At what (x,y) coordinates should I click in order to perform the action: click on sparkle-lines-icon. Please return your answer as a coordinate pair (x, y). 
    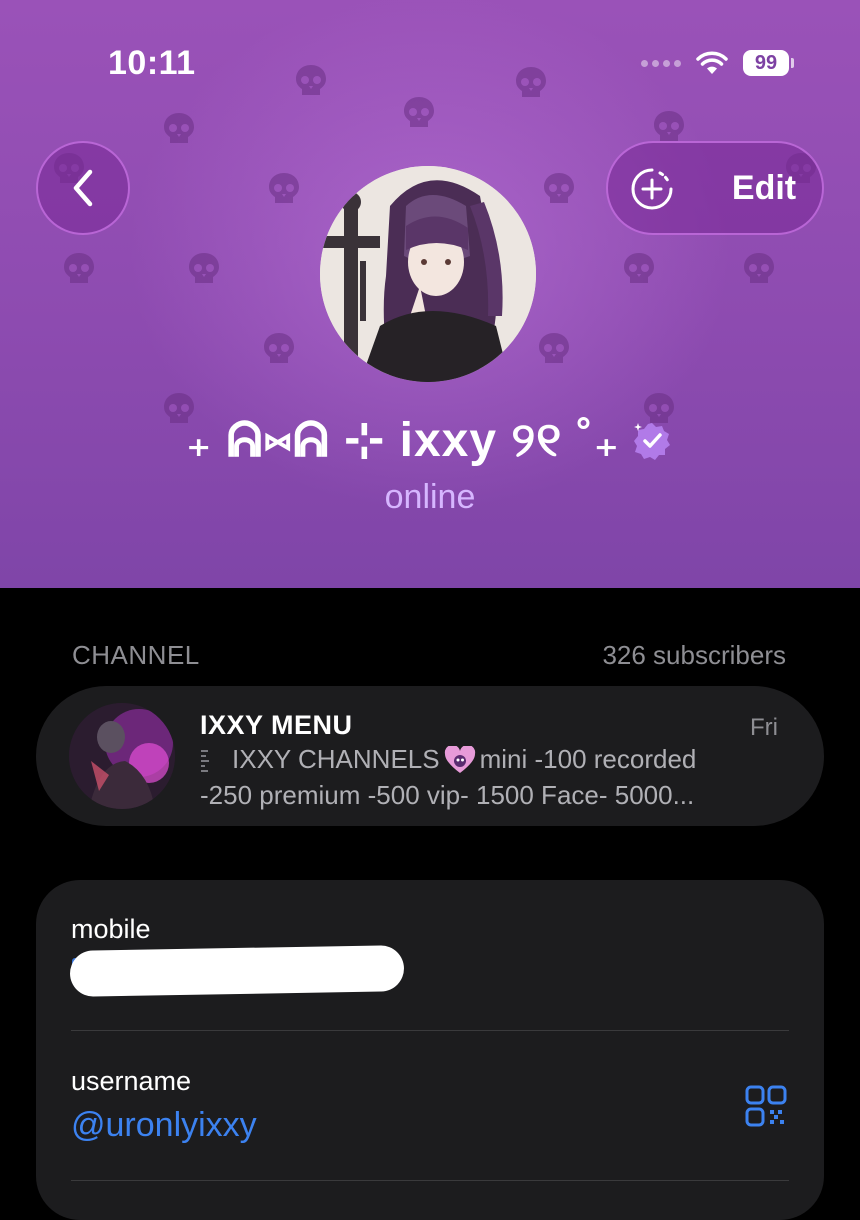
    Looking at the image, I should click on (205, 760).